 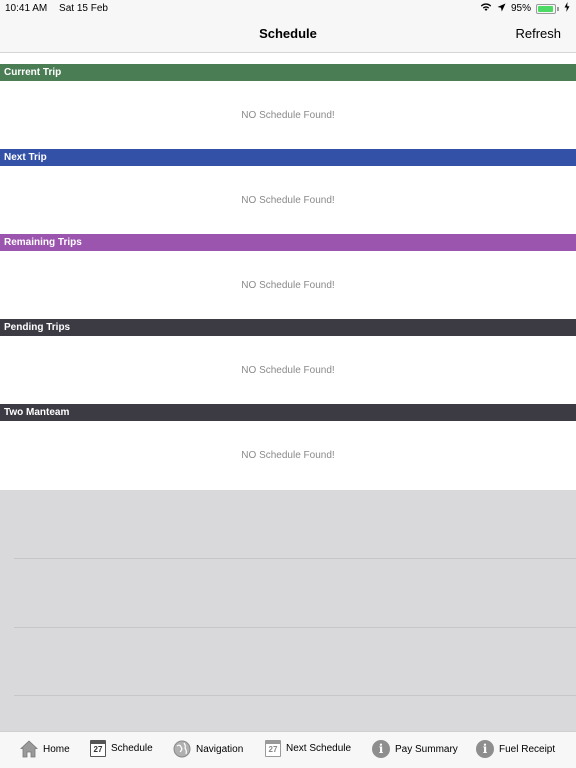 I want to click on globe-icon, so click(x=182, y=749).